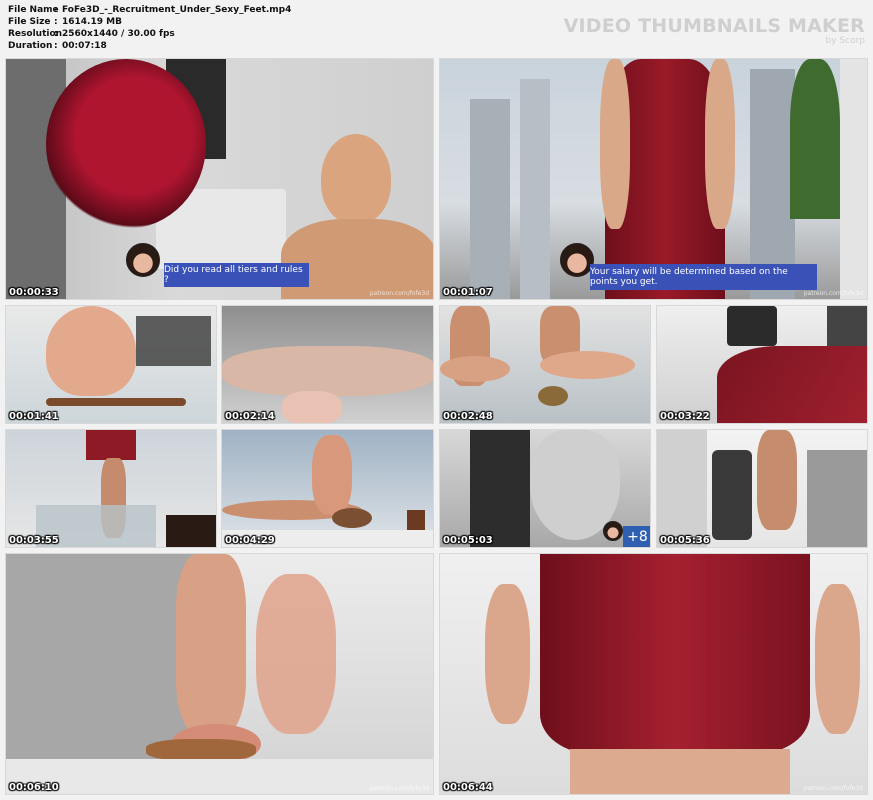 Image resolution: width=873 pixels, height=800 pixels. Describe the element at coordinates (34, 292) in the screenshot. I see `timestamp: 00:00:33` at that location.